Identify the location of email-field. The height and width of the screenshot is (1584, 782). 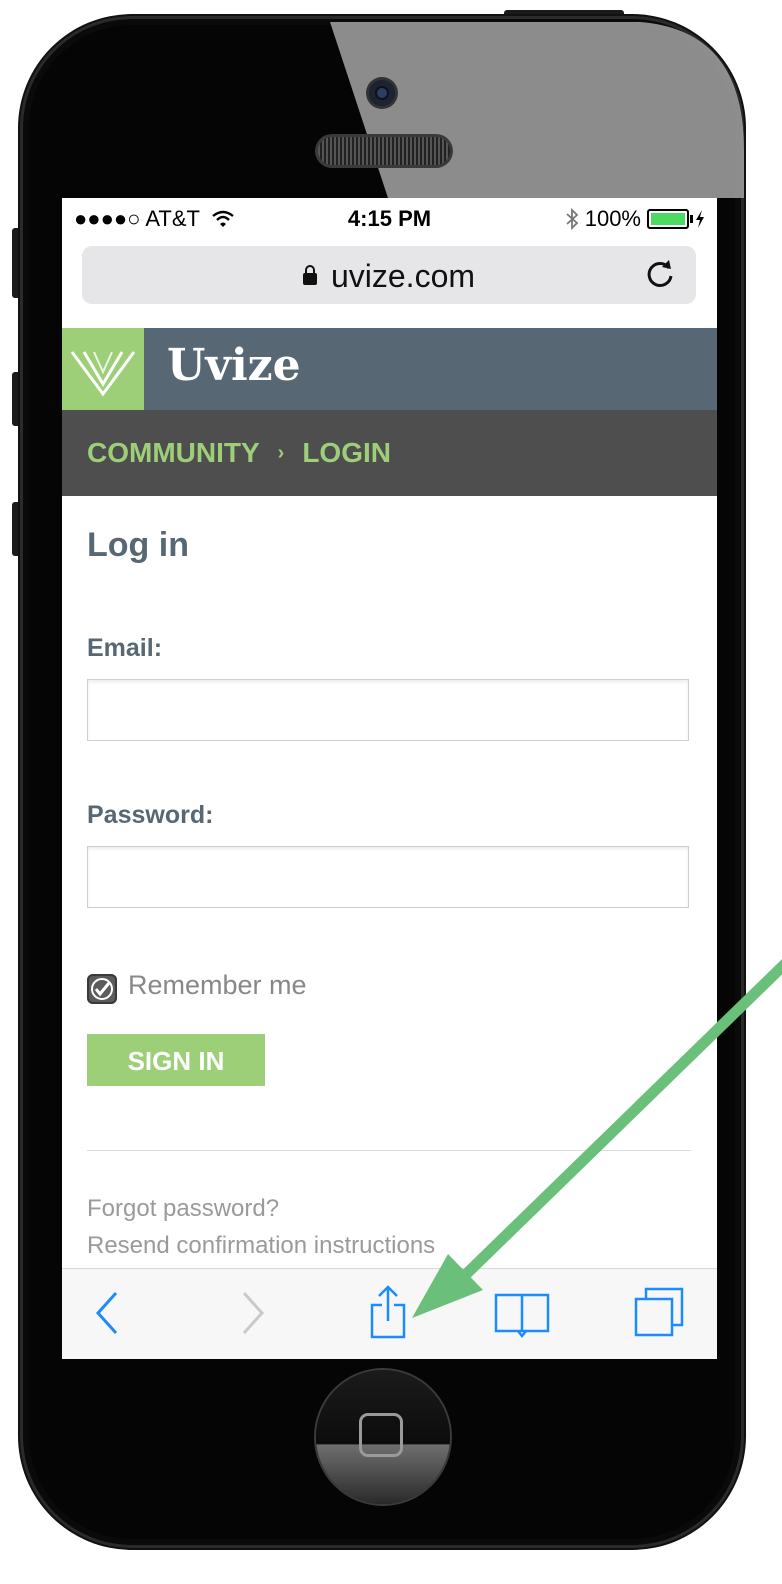
(388, 710).